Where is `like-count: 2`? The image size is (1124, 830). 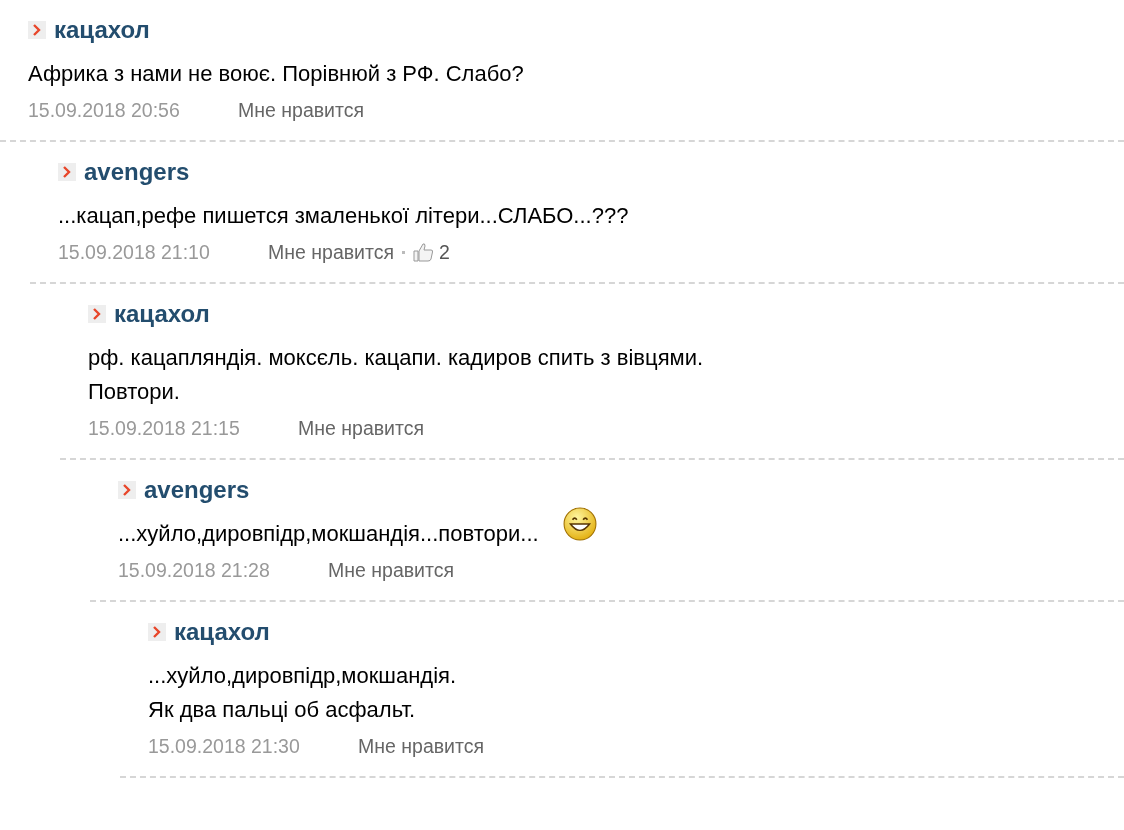 like-count: 2 is located at coordinates (444, 252).